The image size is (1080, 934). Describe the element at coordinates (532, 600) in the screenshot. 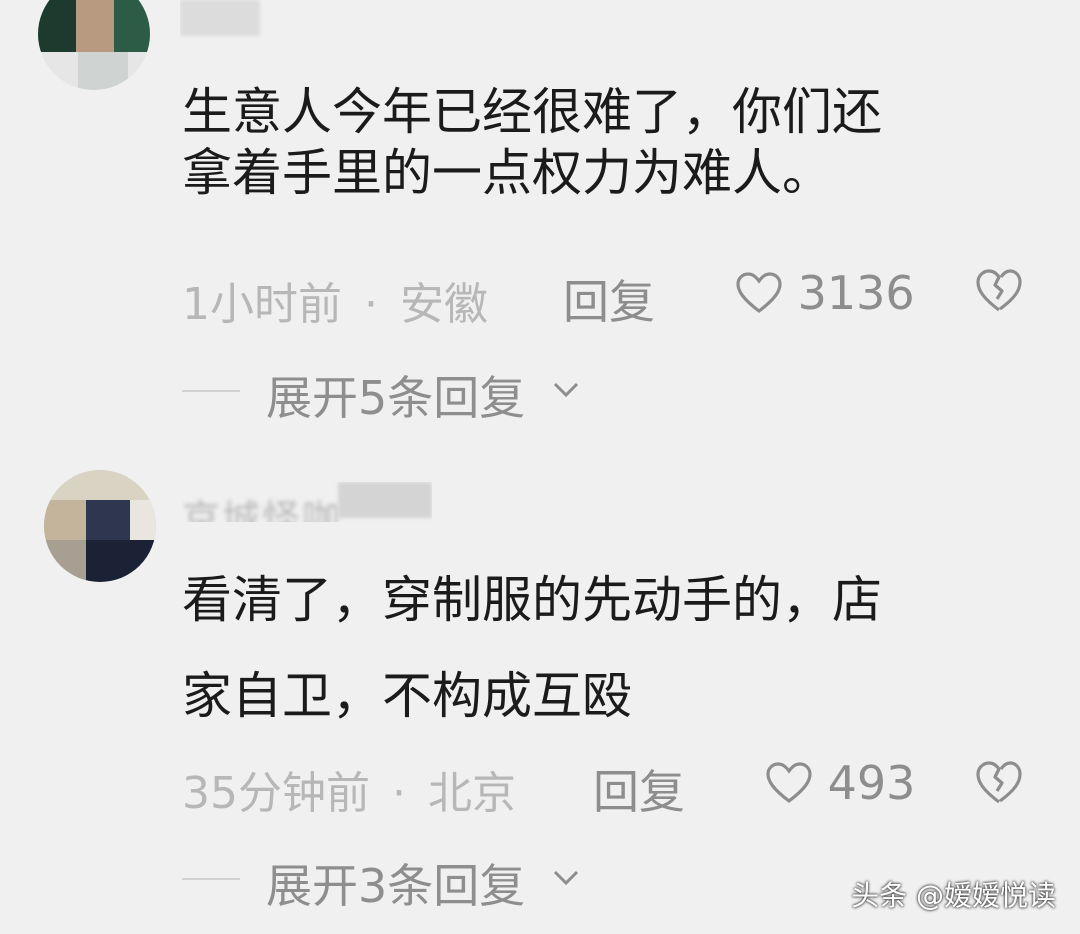

I see `comment-text-line: 看清了，穿制服的先动手的，店` at that location.